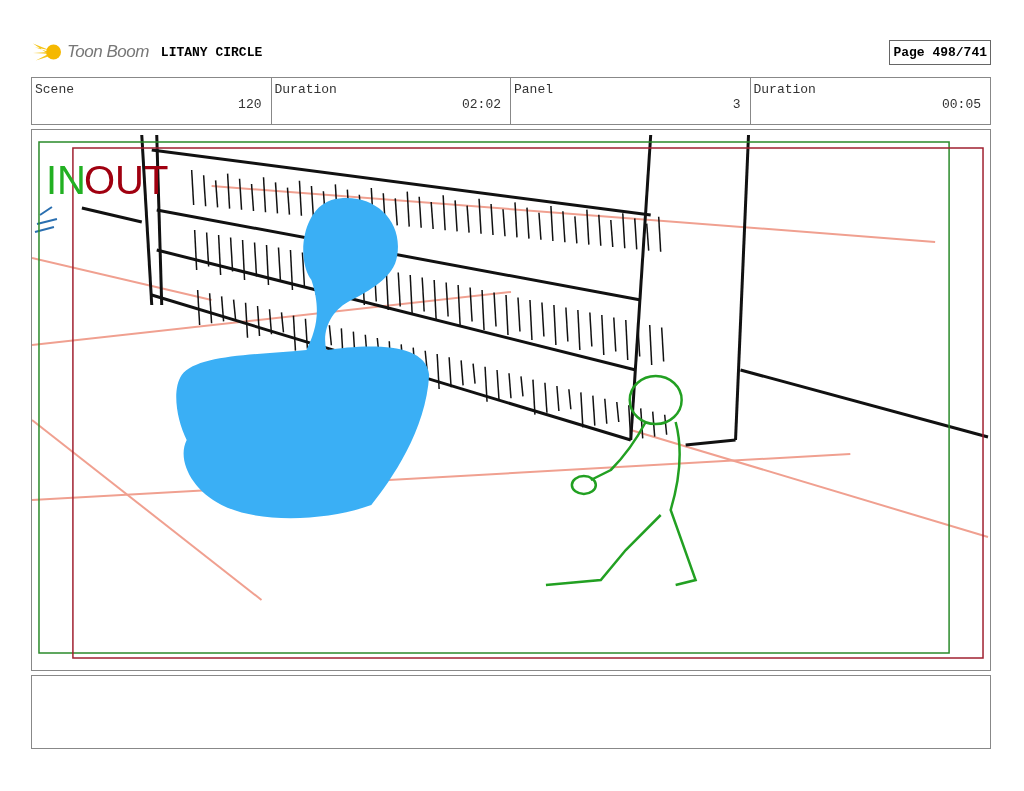 The width and height of the screenshot is (1024, 791). Describe the element at coordinates (211, 52) in the screenshot. I see `project-title: LITANY CIRCLE` at that location.